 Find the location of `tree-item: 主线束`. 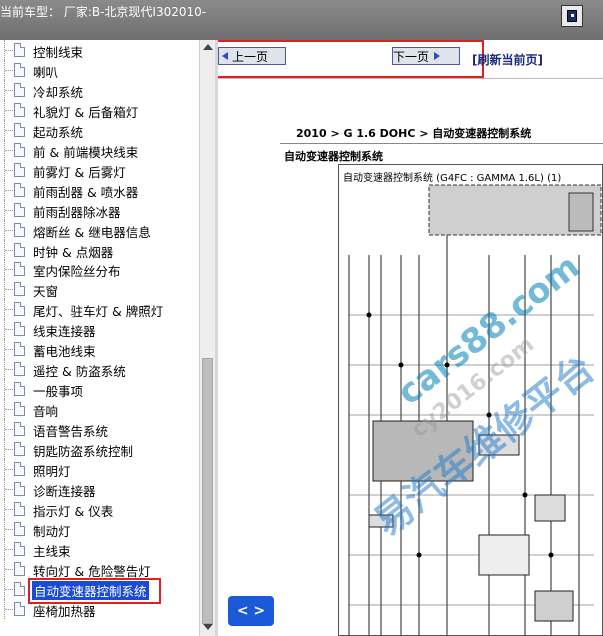

tree-item: 主线束 is located at coordinates (99, 548).